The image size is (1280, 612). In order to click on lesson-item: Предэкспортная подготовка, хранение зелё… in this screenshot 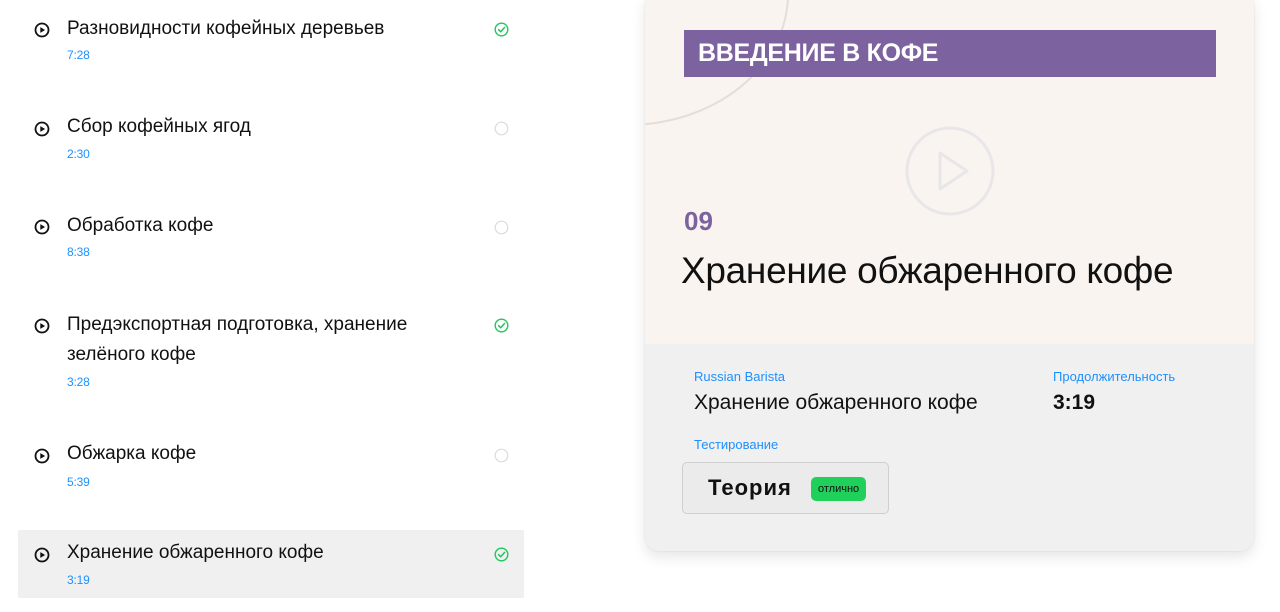, I will do `click(271, 365)`.